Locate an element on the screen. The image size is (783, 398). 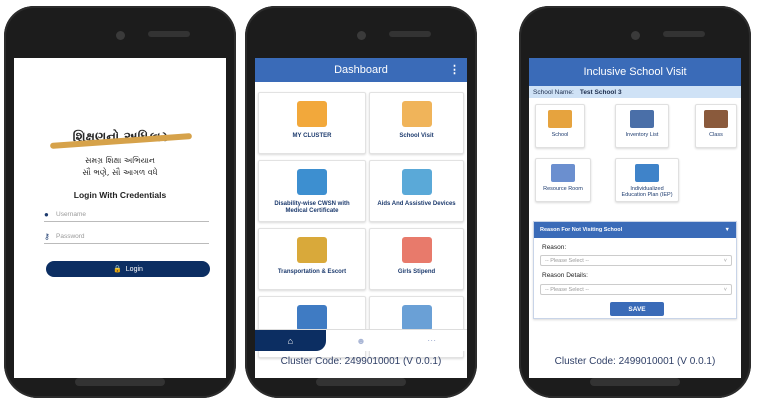
login-heading: Login With Credentials is located at coordinates (120, 195).